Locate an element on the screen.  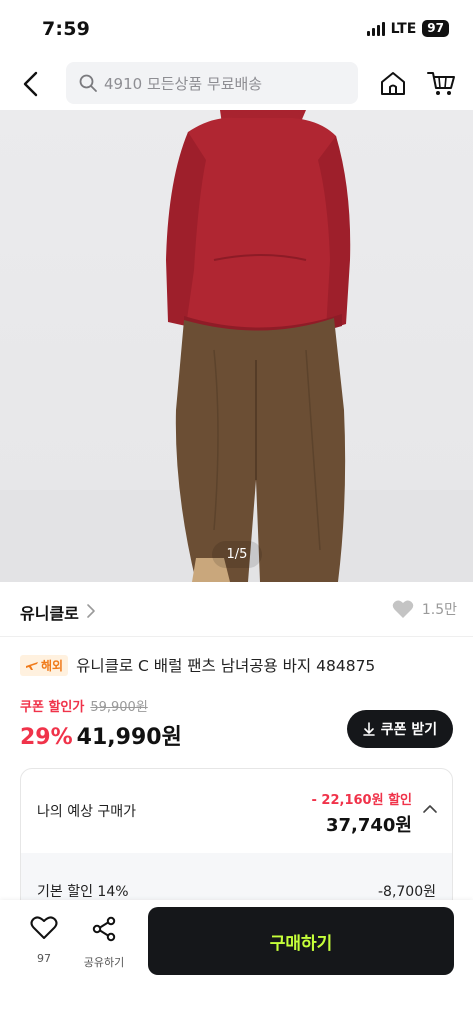
cart-icon is located at coordinates (441, 83).